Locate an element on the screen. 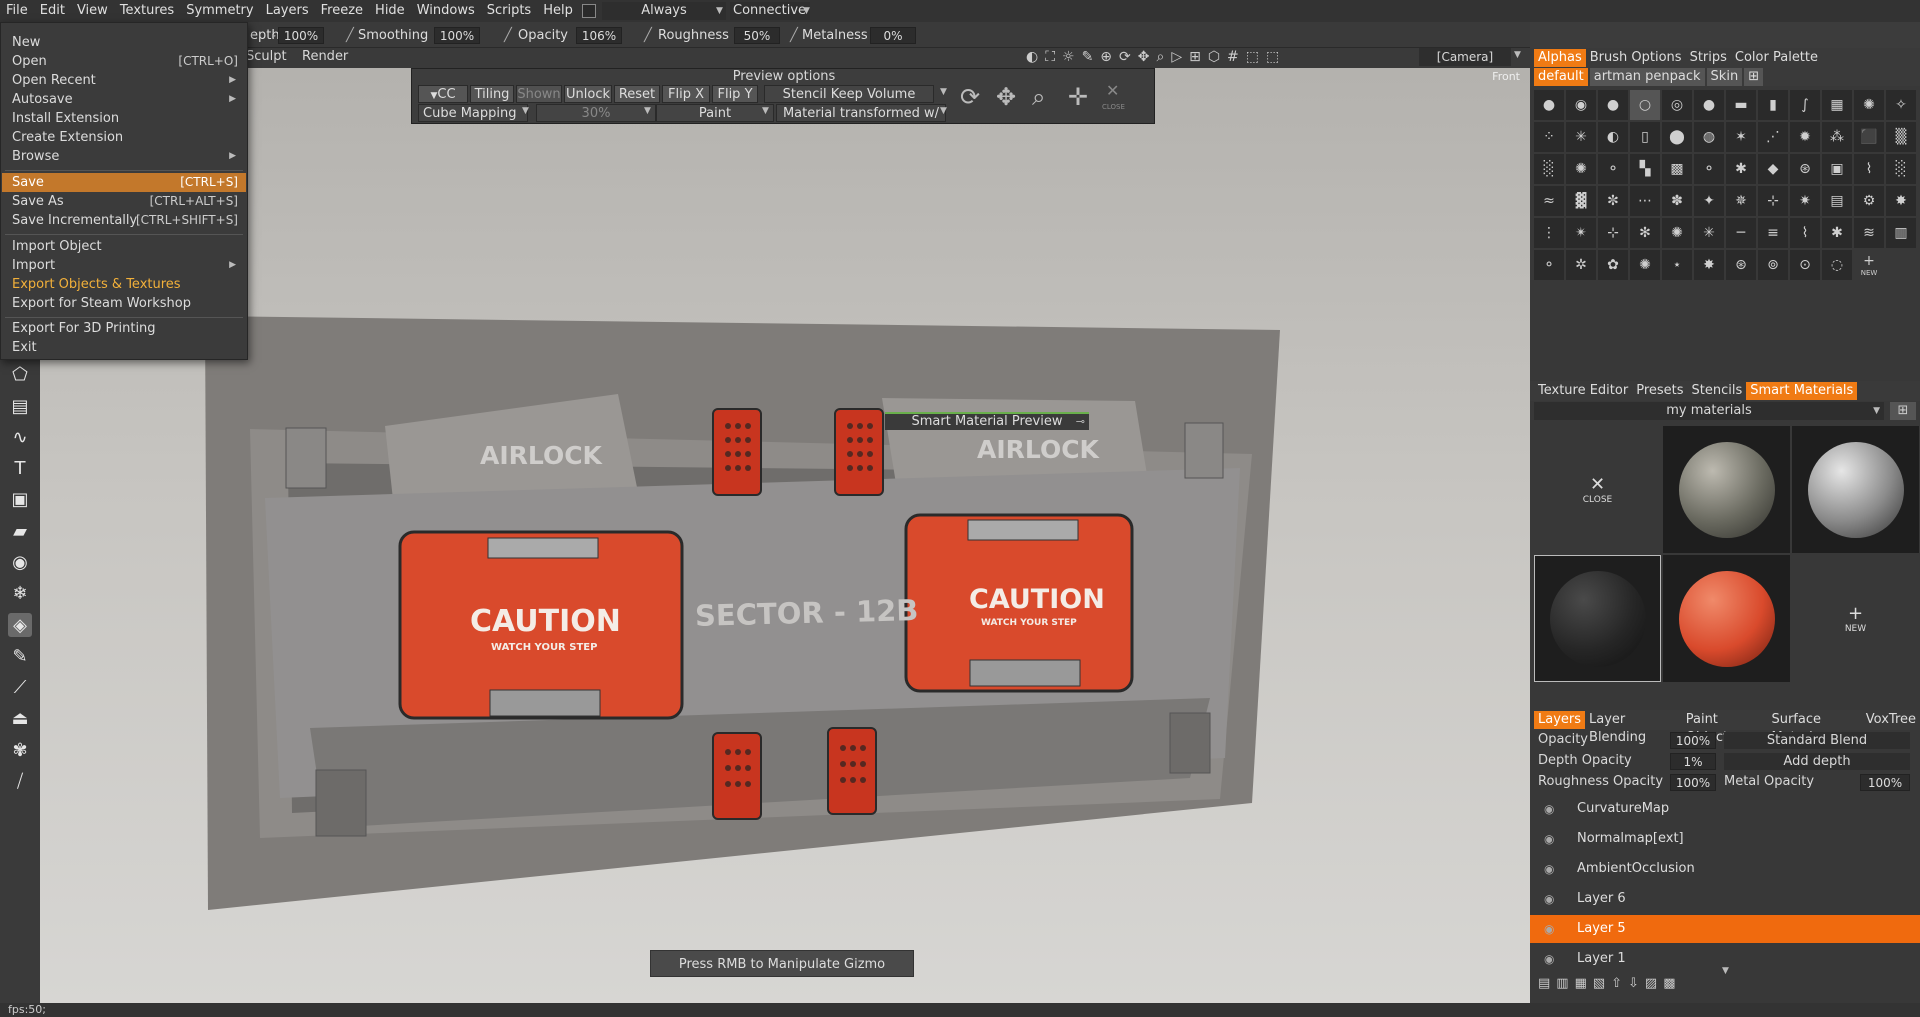 The image size is (1920, 1017). lasso-tool-icon: ⬠ is located at coordinates (20, 374).